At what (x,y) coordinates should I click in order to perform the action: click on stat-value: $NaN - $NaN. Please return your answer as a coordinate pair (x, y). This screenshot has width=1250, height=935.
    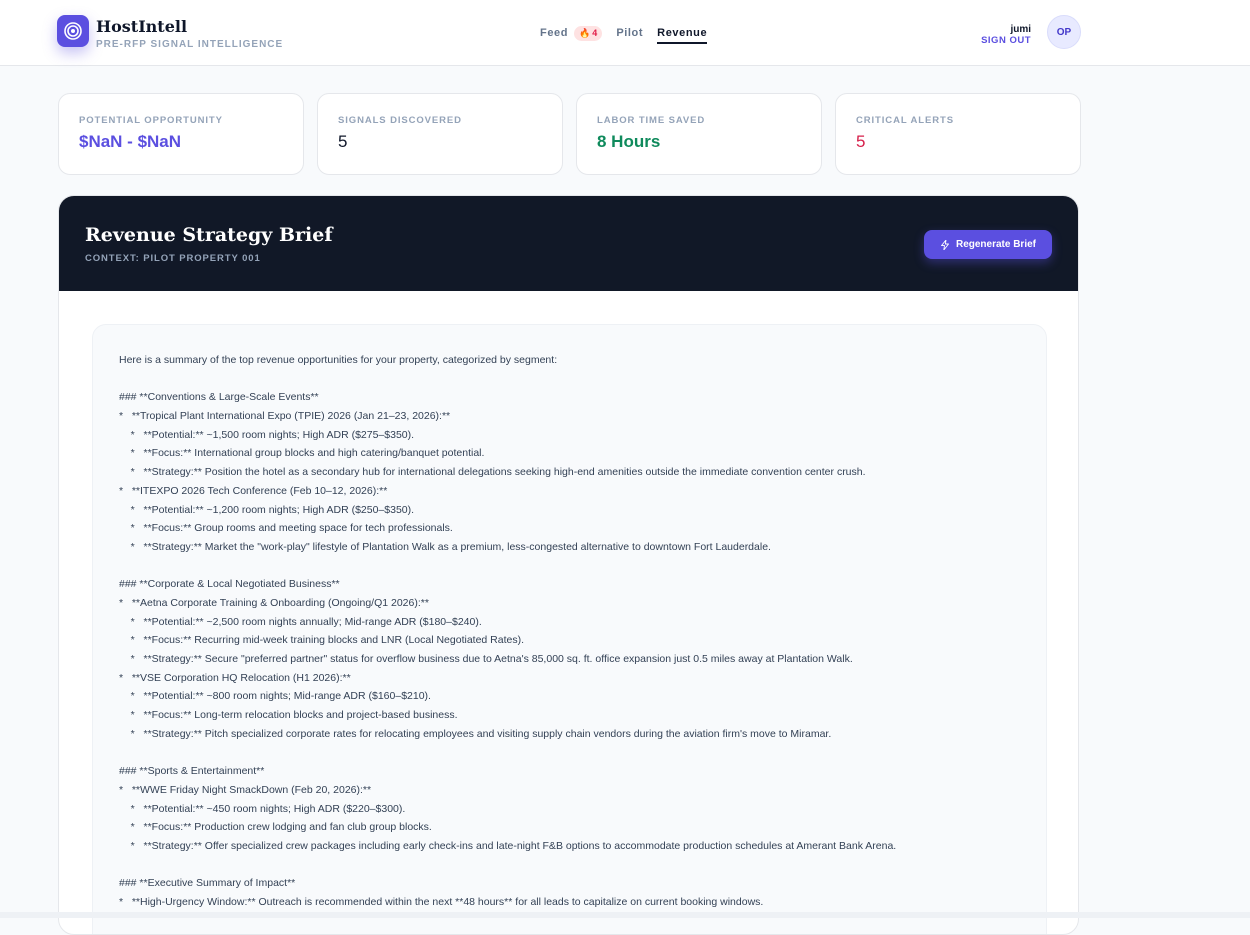
    Looking at the image, I should click on (130, 141).